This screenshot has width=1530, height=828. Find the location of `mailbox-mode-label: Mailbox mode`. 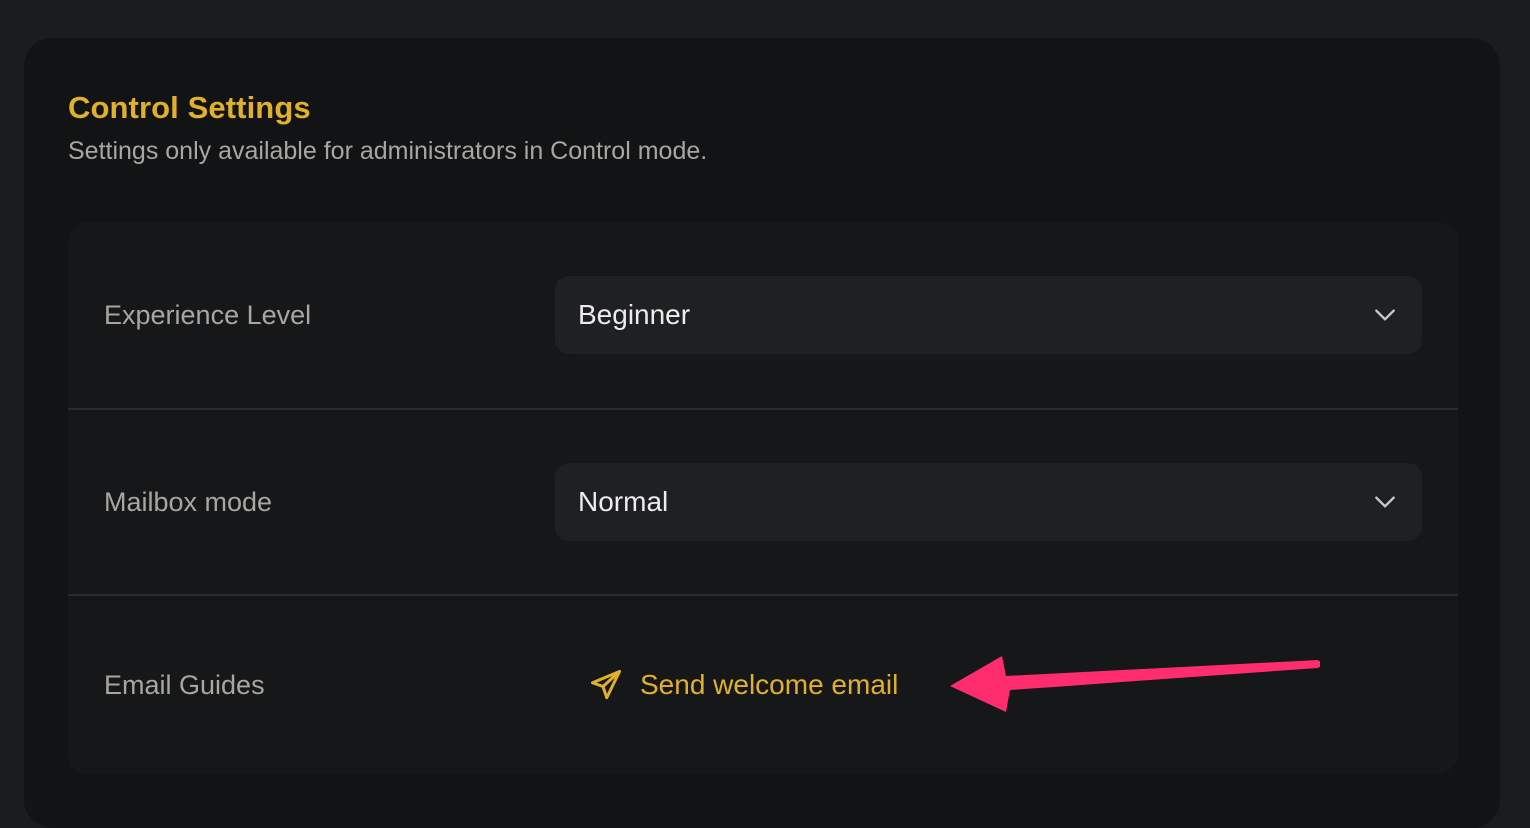

mailbox-mode-label: Mailbox mode is located at coordinates (188, 501).